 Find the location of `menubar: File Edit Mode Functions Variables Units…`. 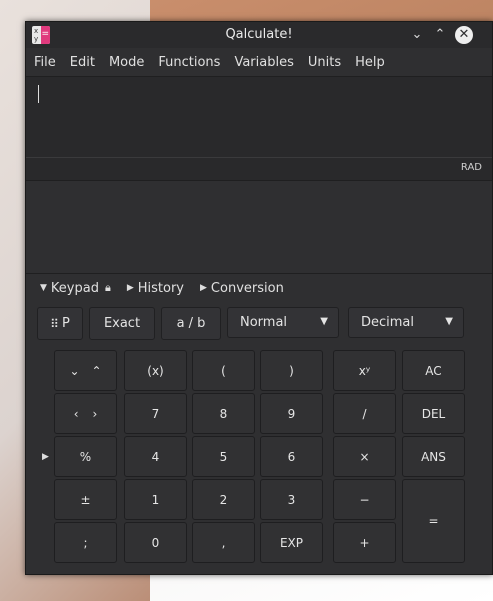

menubar: File Edit Mode Functions Variables Units… is located at coordinates (259, 62).